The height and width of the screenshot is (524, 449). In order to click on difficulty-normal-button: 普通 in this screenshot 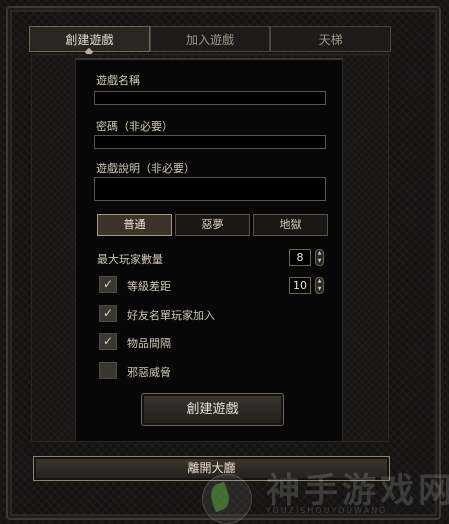, I will do `click(134, 225)`.